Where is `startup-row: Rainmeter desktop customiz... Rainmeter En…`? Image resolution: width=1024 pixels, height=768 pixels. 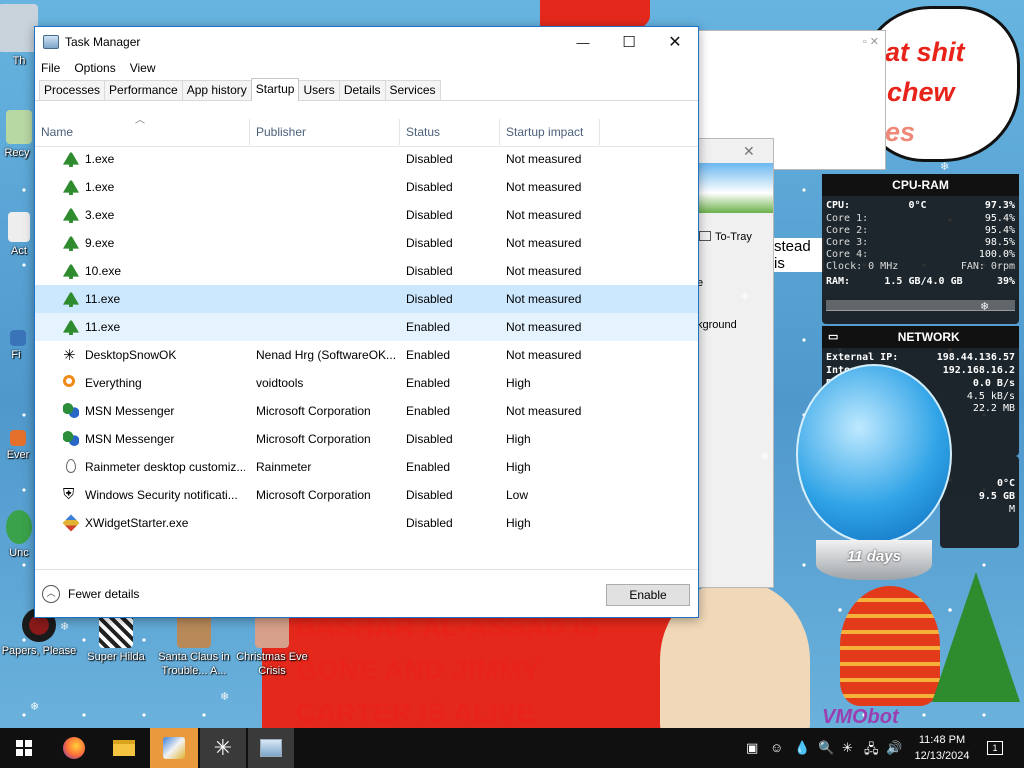
startup-row: Rainmeter desktop customiz... Rainmeter En… is located at coordinates (366, 467).